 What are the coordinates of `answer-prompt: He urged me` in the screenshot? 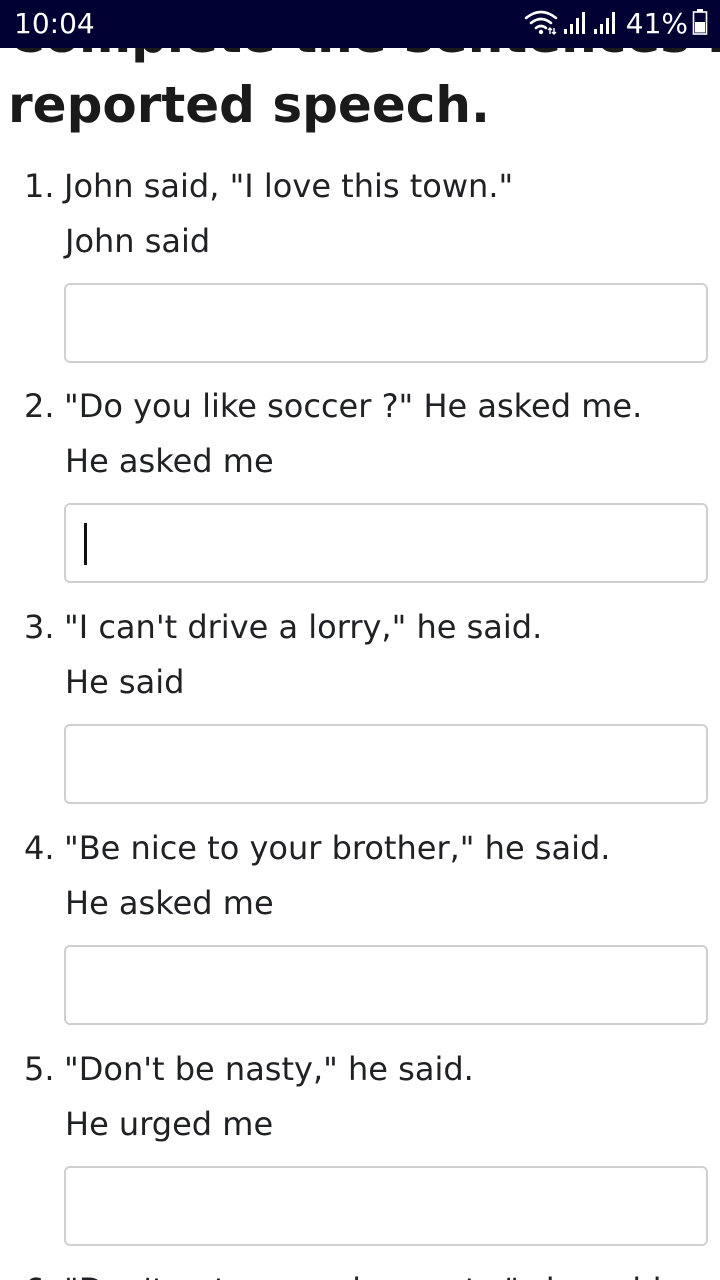 It's located at (169, 1124).